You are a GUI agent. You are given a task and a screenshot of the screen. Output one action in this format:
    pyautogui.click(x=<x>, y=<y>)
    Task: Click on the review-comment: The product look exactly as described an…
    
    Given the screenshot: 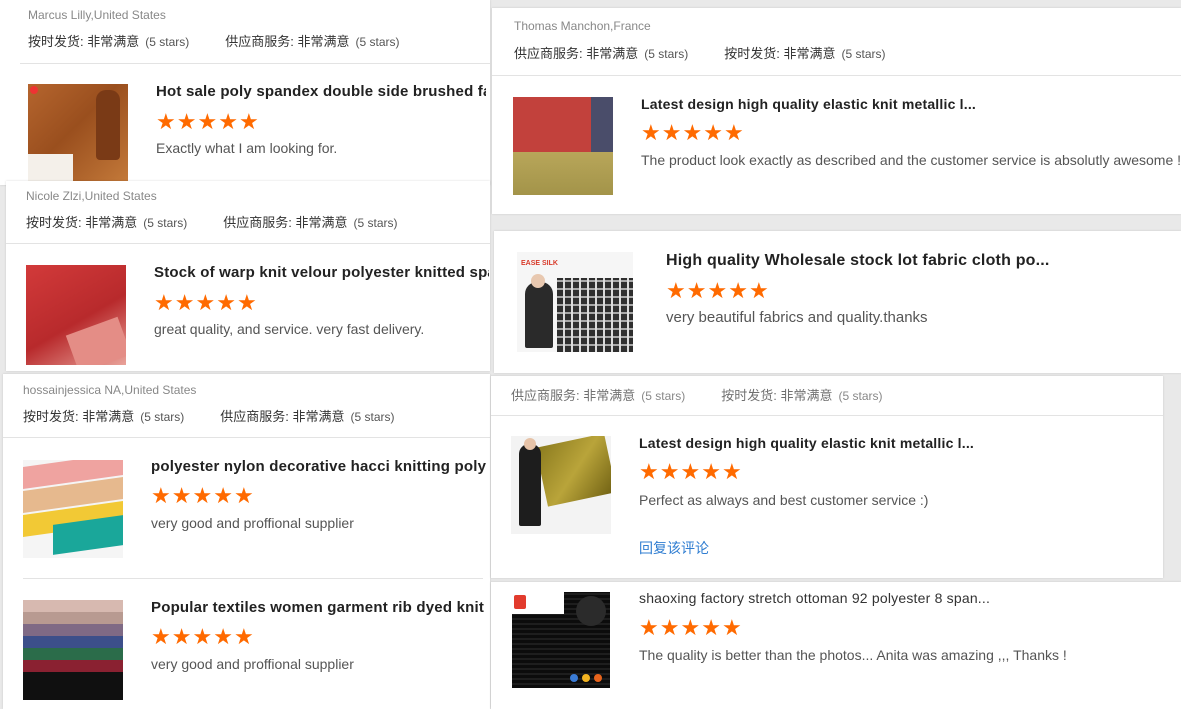 What is the action you would take?
    pyautogui.click(x=911, y=160)
    